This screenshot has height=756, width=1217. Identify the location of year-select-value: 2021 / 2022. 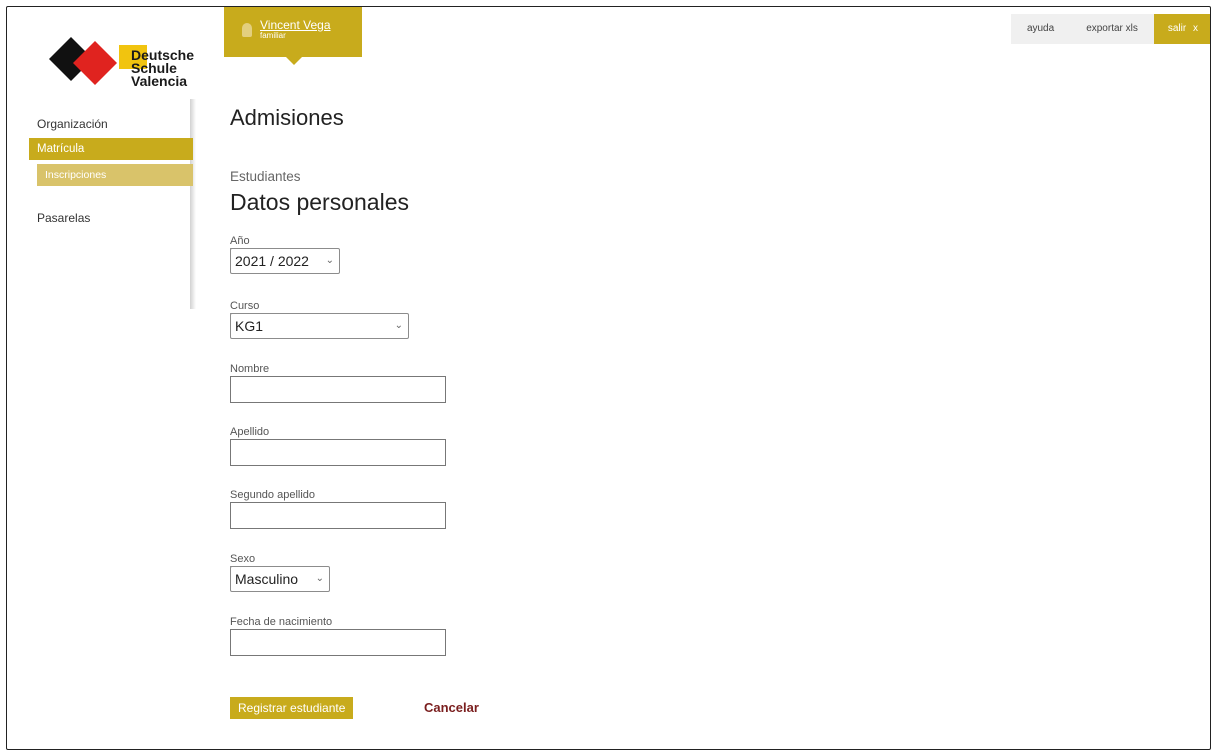
(272, 261).